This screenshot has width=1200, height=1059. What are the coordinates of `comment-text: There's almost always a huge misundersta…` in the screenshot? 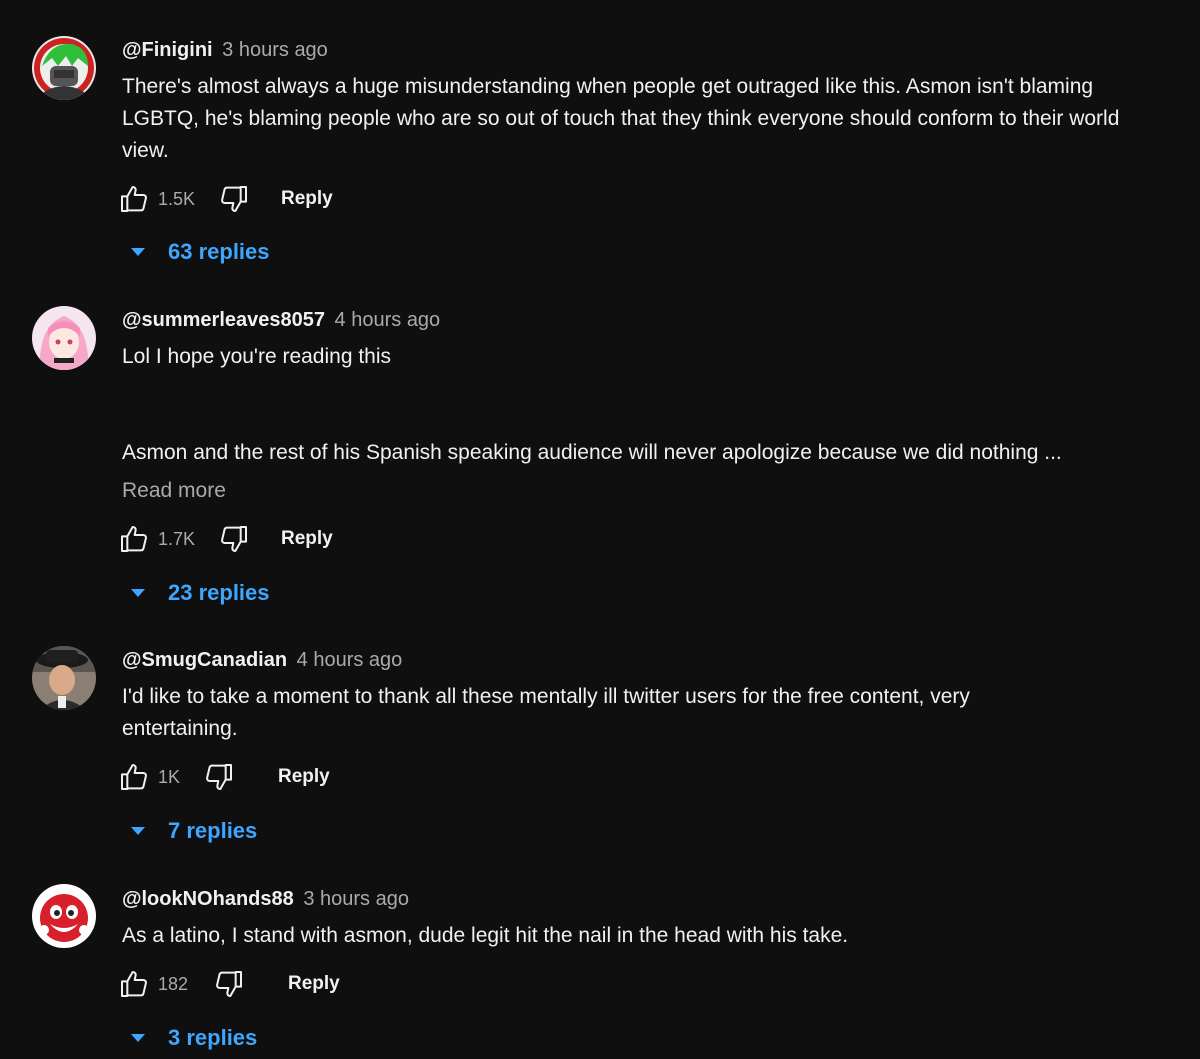 It's located at (621, 118).